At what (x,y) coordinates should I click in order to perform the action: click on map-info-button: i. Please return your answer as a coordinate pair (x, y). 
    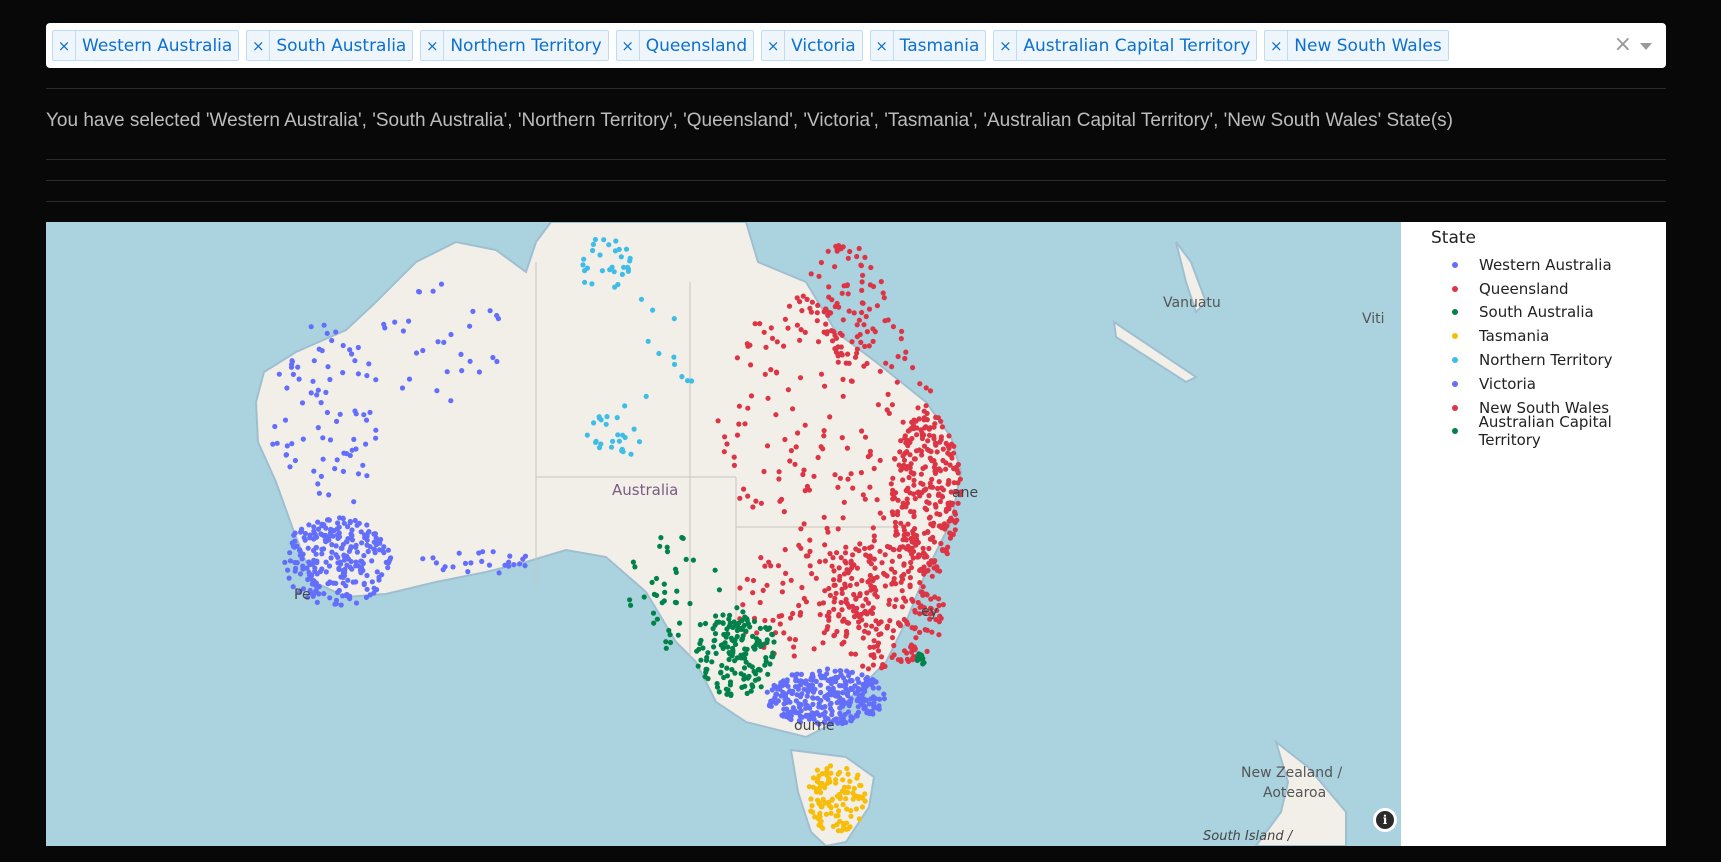
    Looking at the image, I should click on (1385, 820).